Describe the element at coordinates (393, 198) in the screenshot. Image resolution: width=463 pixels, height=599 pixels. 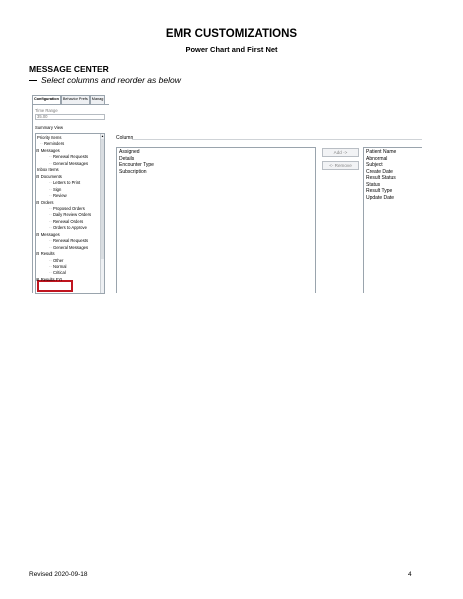
I see `column-option: Update Date` at that location.